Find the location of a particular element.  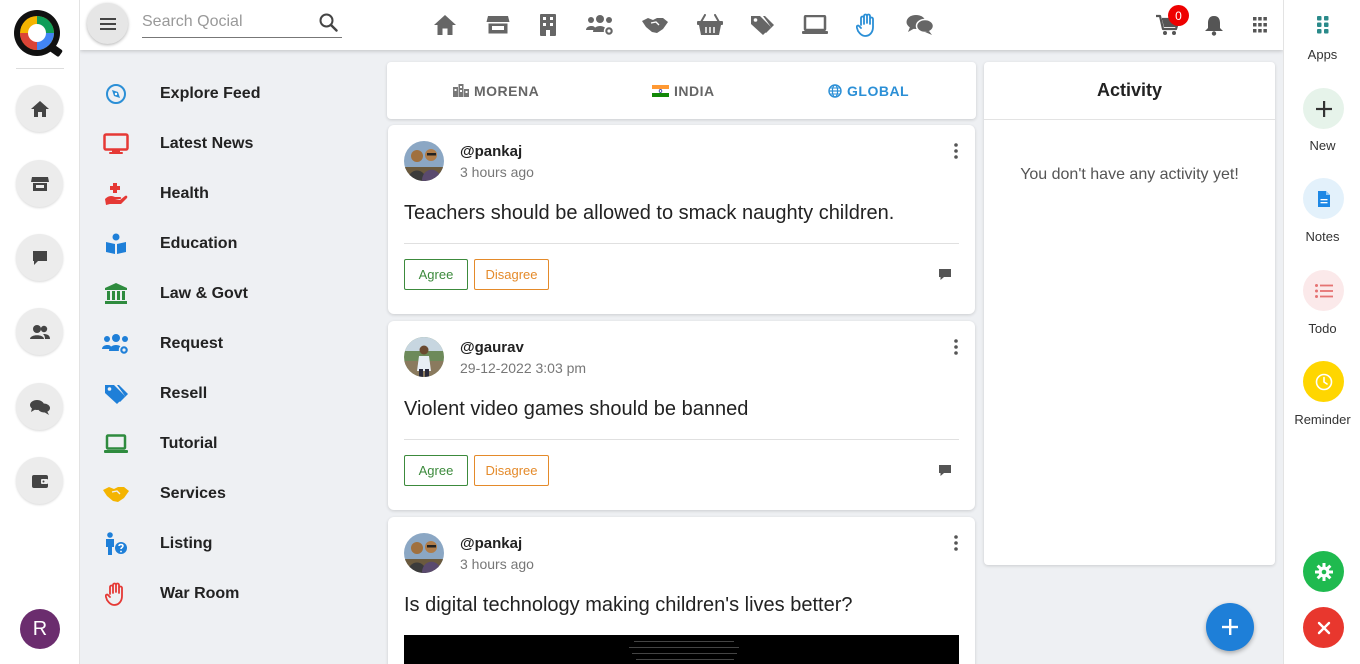

wallet-rail-button is located at coordinates (39, 480).